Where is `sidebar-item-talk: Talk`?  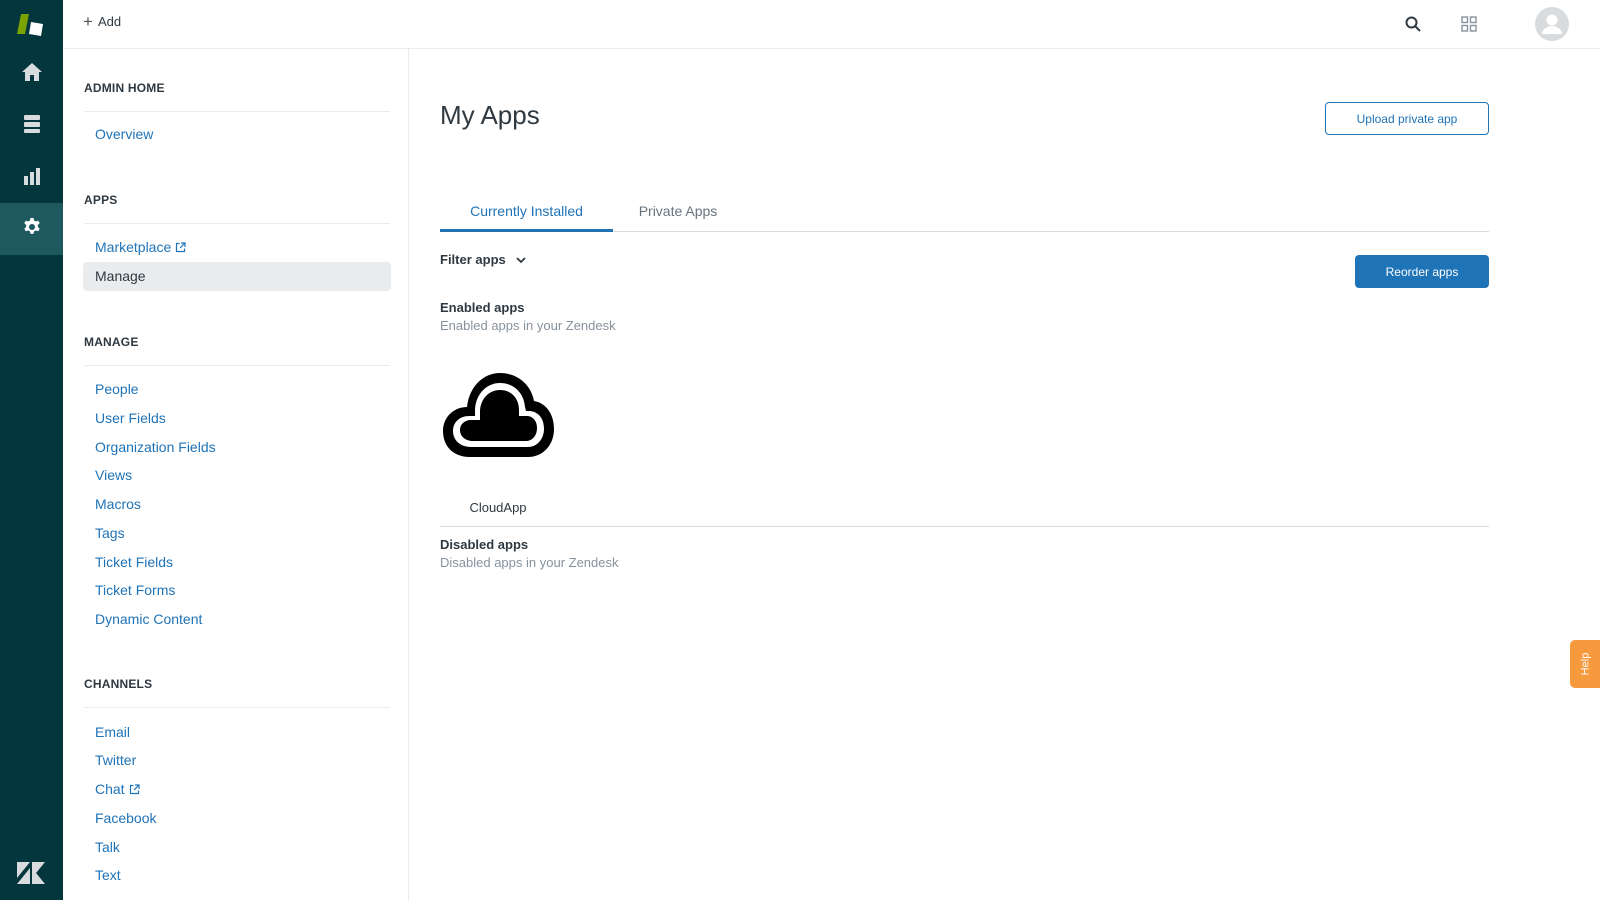 sidebar-item-talk: Talk is located at coordinates (237, 847).